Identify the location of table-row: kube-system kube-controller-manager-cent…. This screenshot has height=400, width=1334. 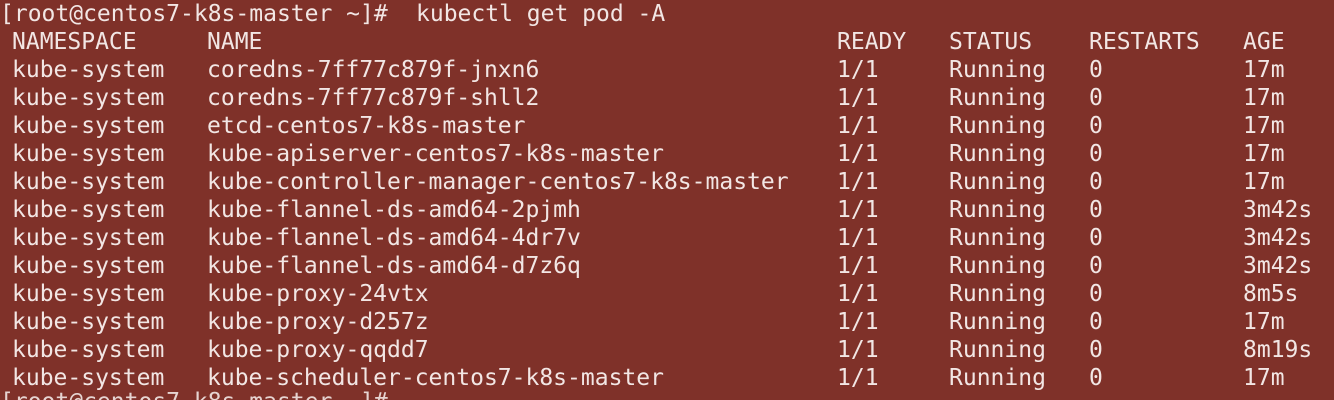
(667, 182).